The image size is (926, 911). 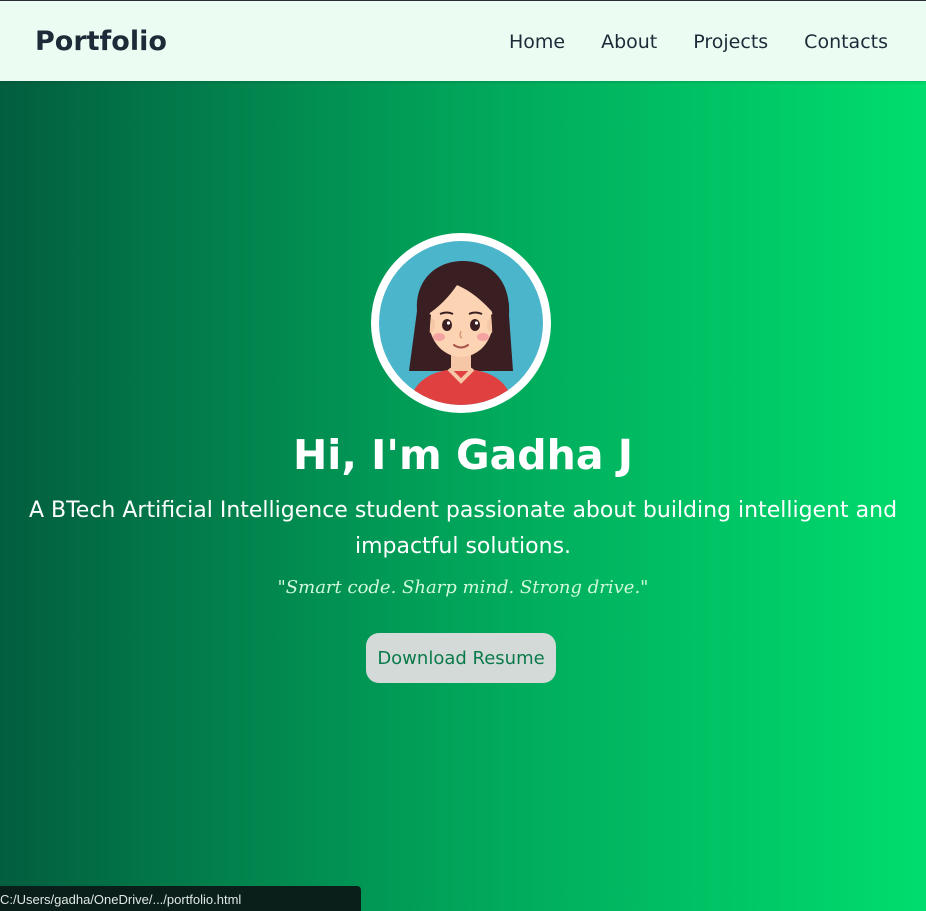 I want to click on nav-links: Home About Projects Contacts, so click(x=698, y=41).